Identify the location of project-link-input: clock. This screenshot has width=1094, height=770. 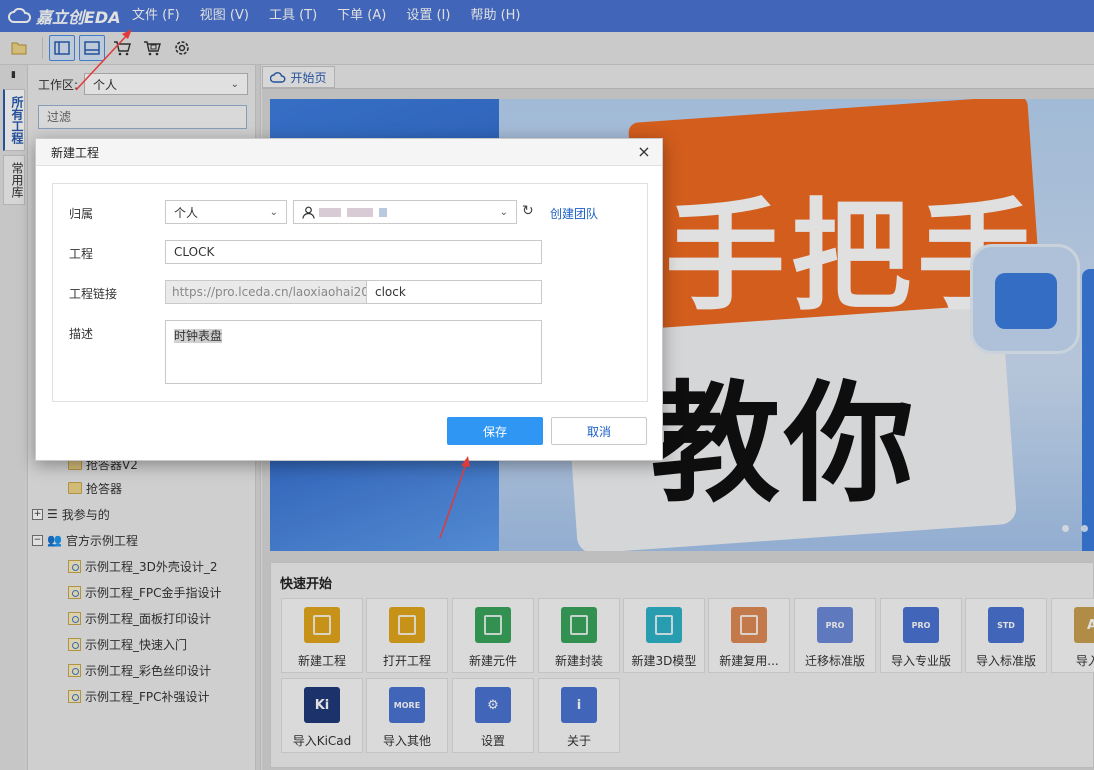
(454, 292).